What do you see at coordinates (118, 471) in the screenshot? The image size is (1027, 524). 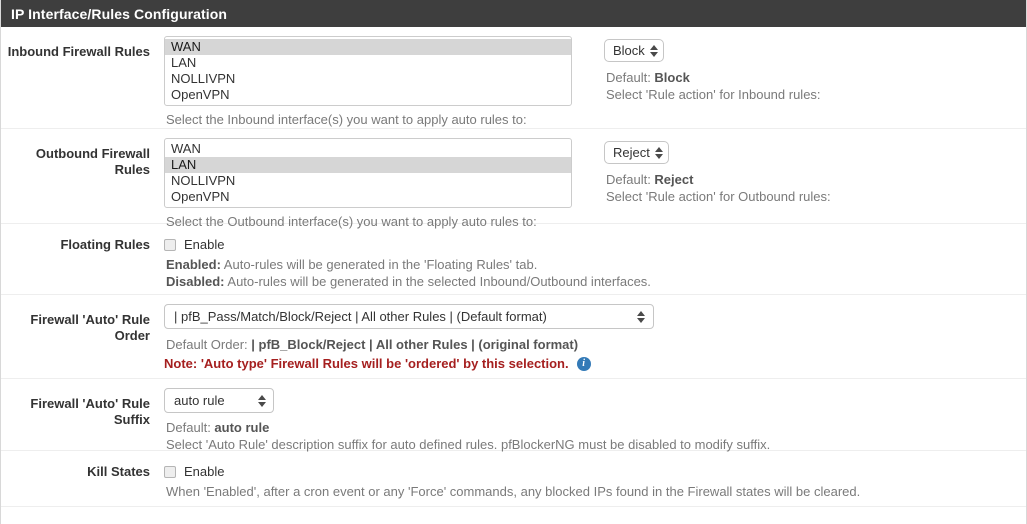 I see `label-kill-states: Kill States` at bounding box center [118, 471].